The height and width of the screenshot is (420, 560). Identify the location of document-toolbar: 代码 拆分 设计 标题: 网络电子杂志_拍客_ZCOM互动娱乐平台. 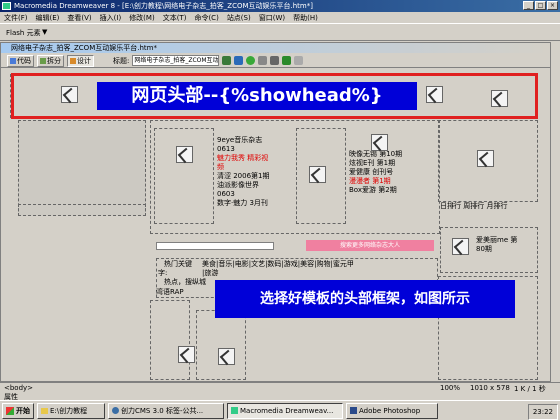
(275, 61).